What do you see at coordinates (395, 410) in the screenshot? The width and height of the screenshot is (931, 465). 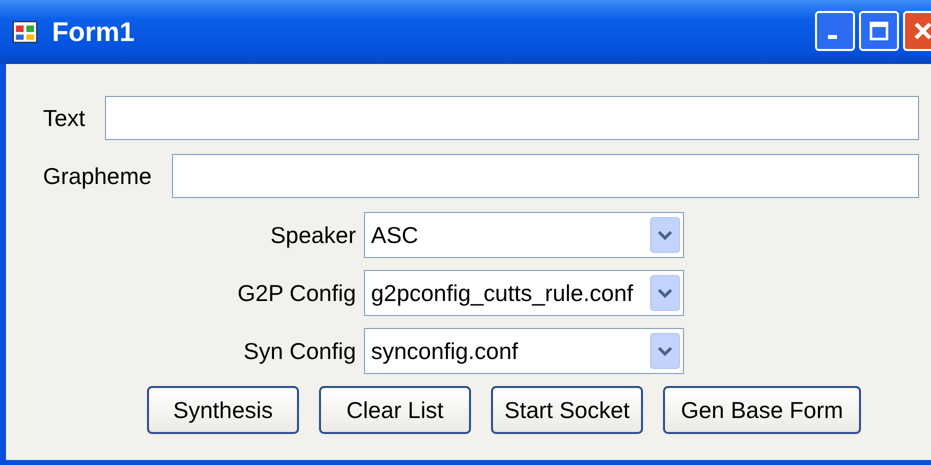 I see `action-button: Clear List` at bounding box center [395, 410].